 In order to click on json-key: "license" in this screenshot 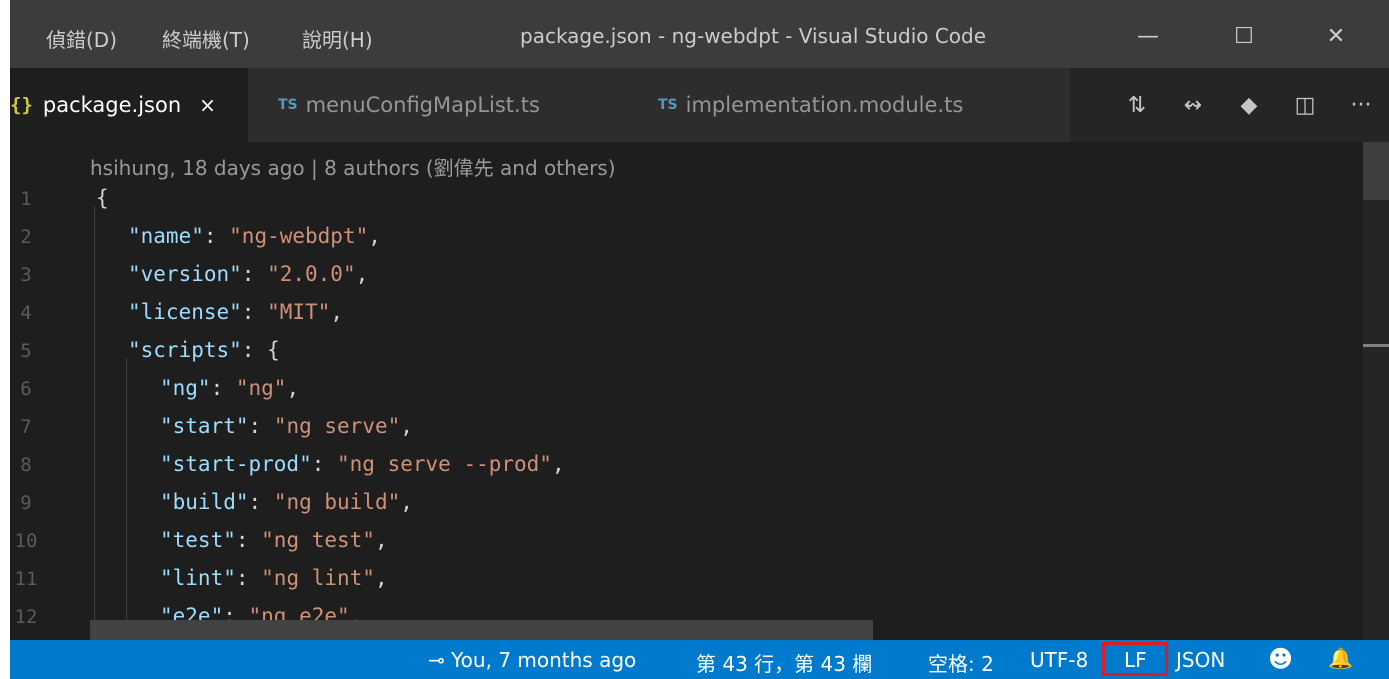, I will do `click(185, 312)`.